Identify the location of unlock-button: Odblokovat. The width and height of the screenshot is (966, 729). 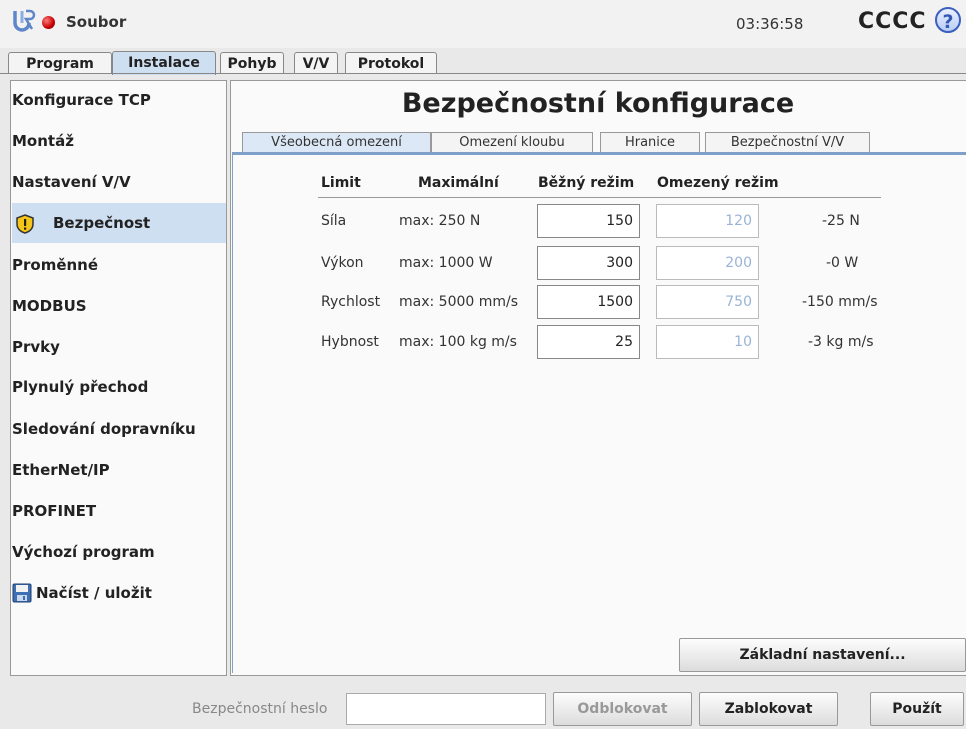
(622, 709).